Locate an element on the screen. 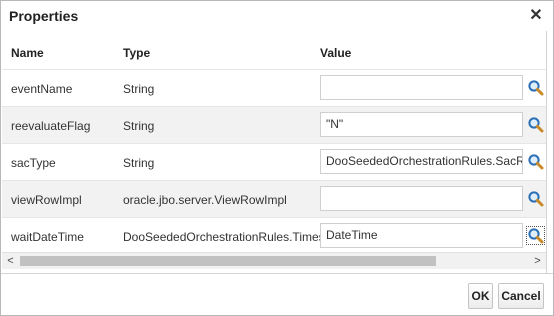  dialog-title: Properties is located at coordinates (44, 16).